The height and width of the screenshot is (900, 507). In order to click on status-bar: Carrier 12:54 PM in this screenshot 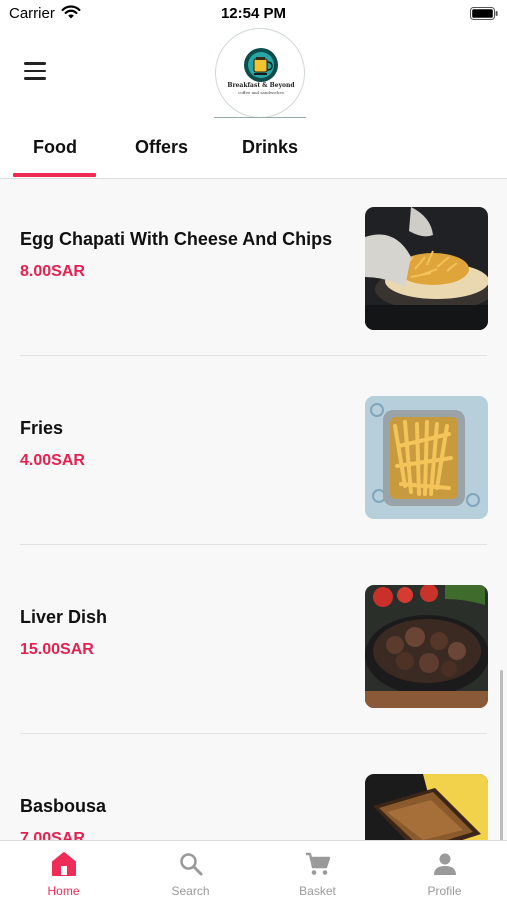, I will do `click(253, 14)`.